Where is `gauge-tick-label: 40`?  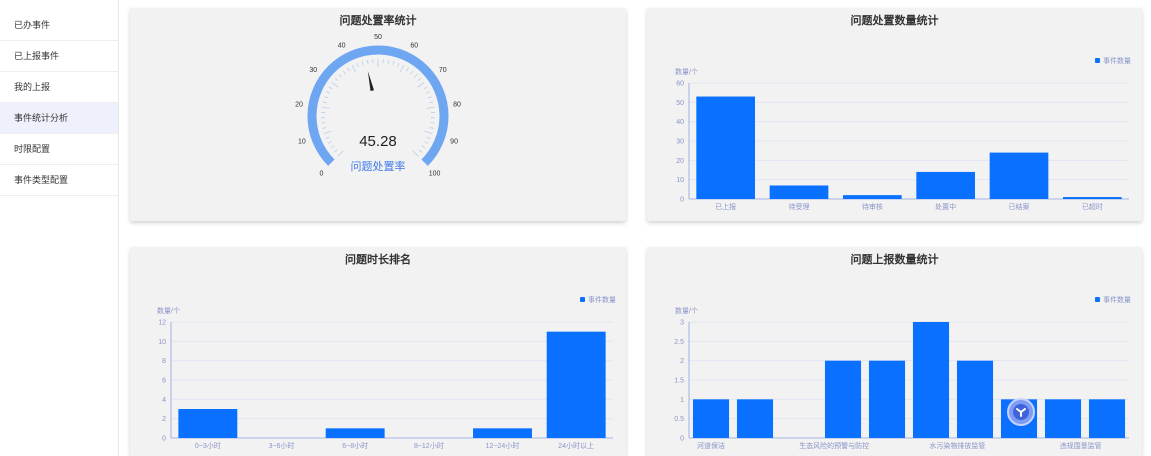
gauge-tick-label: 40 is located at coordinates (342, 46).